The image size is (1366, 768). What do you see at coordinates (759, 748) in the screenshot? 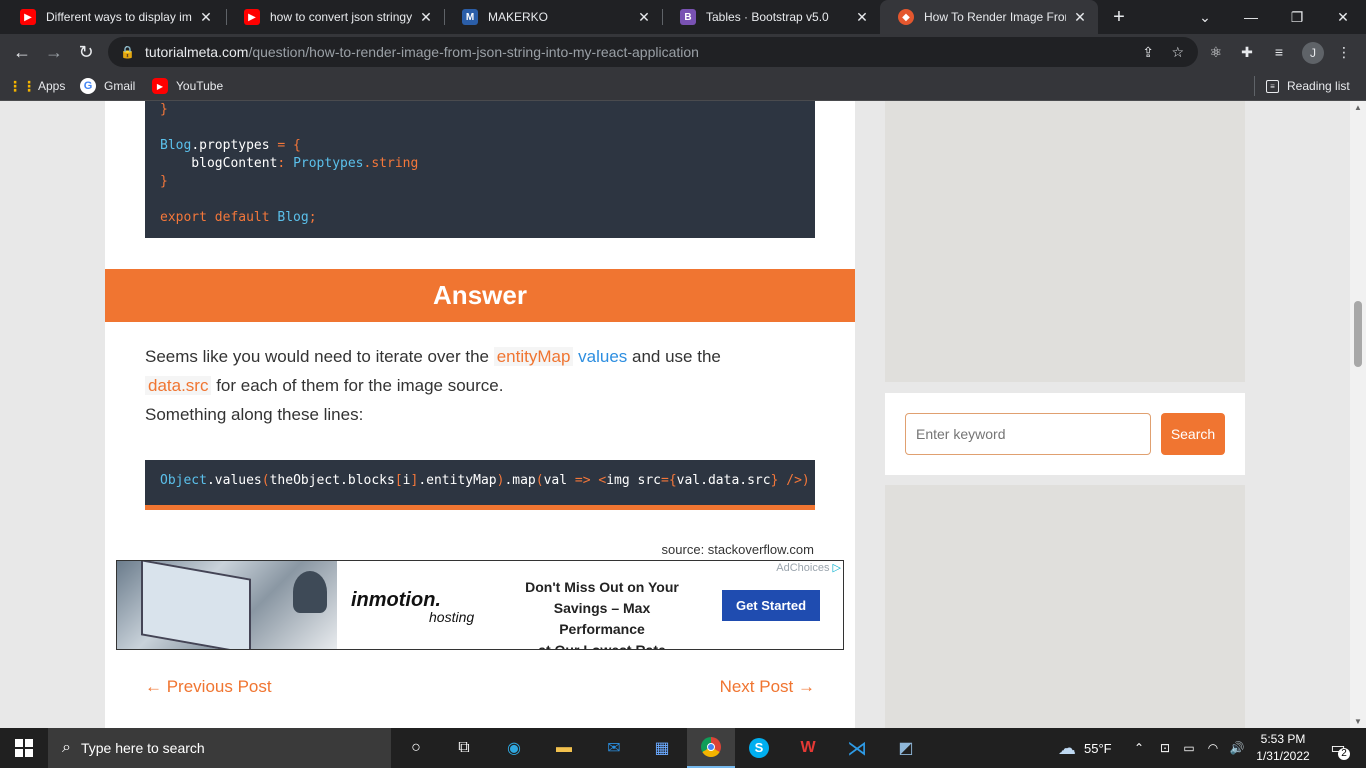
I see `skype-icon: S` at bounding box center [759, 748].